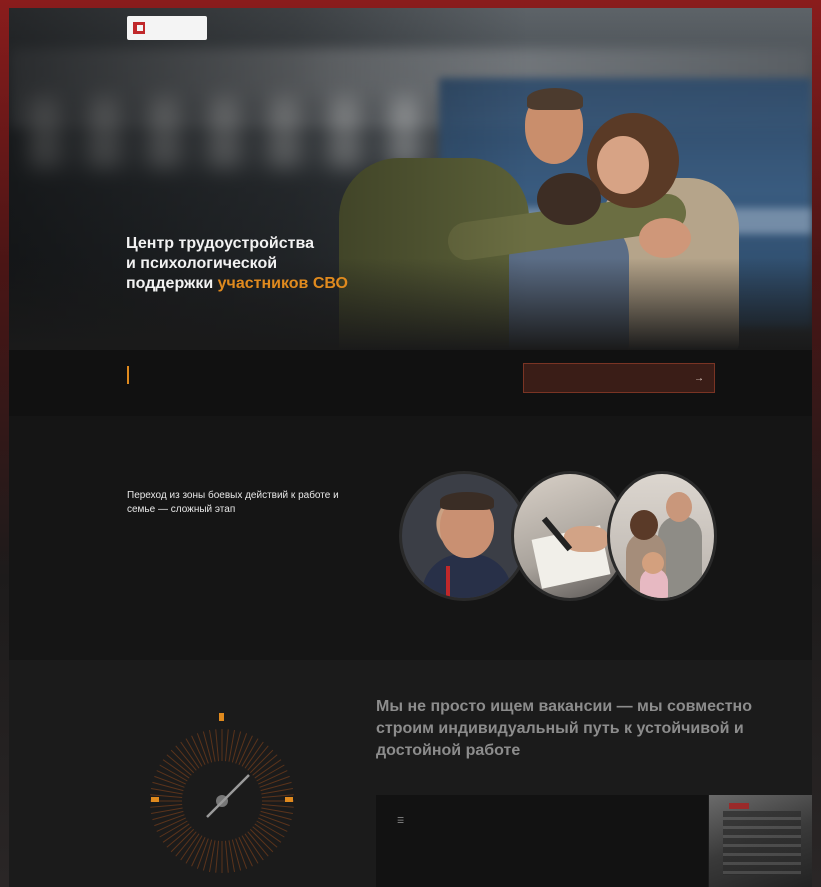 Image resolution: width=821 pixels, height=887 pixels. What do you see at coordinates (139, 28) in the screenshot?
I see `logo-icon` at bounding box center [139, 28].